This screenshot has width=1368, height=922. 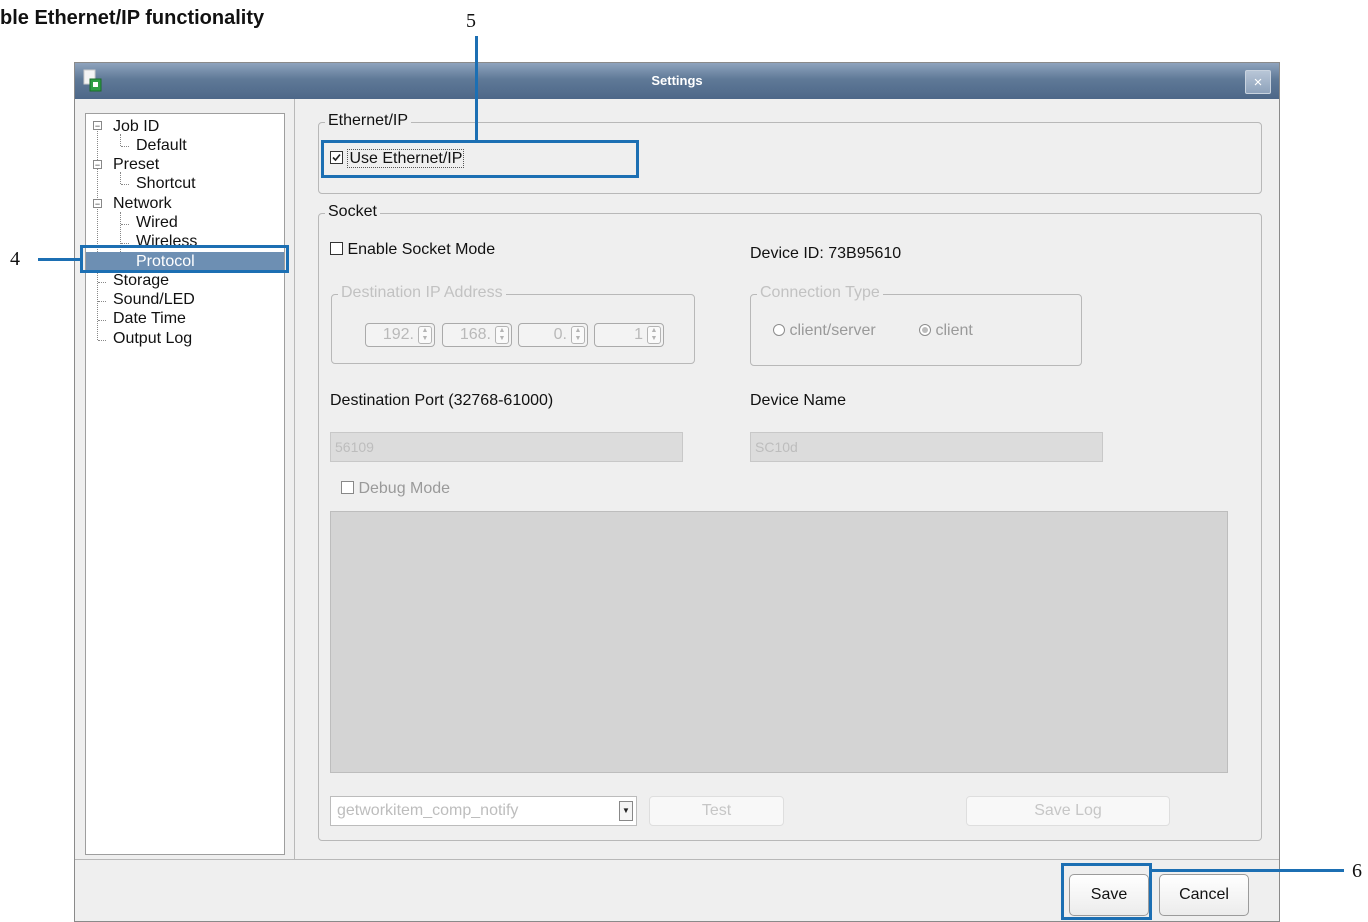 What do you see at coordinates (141, 281) in the screenshot?
I see `tree-item-storage: Storage` at bounding box center [141, 281].